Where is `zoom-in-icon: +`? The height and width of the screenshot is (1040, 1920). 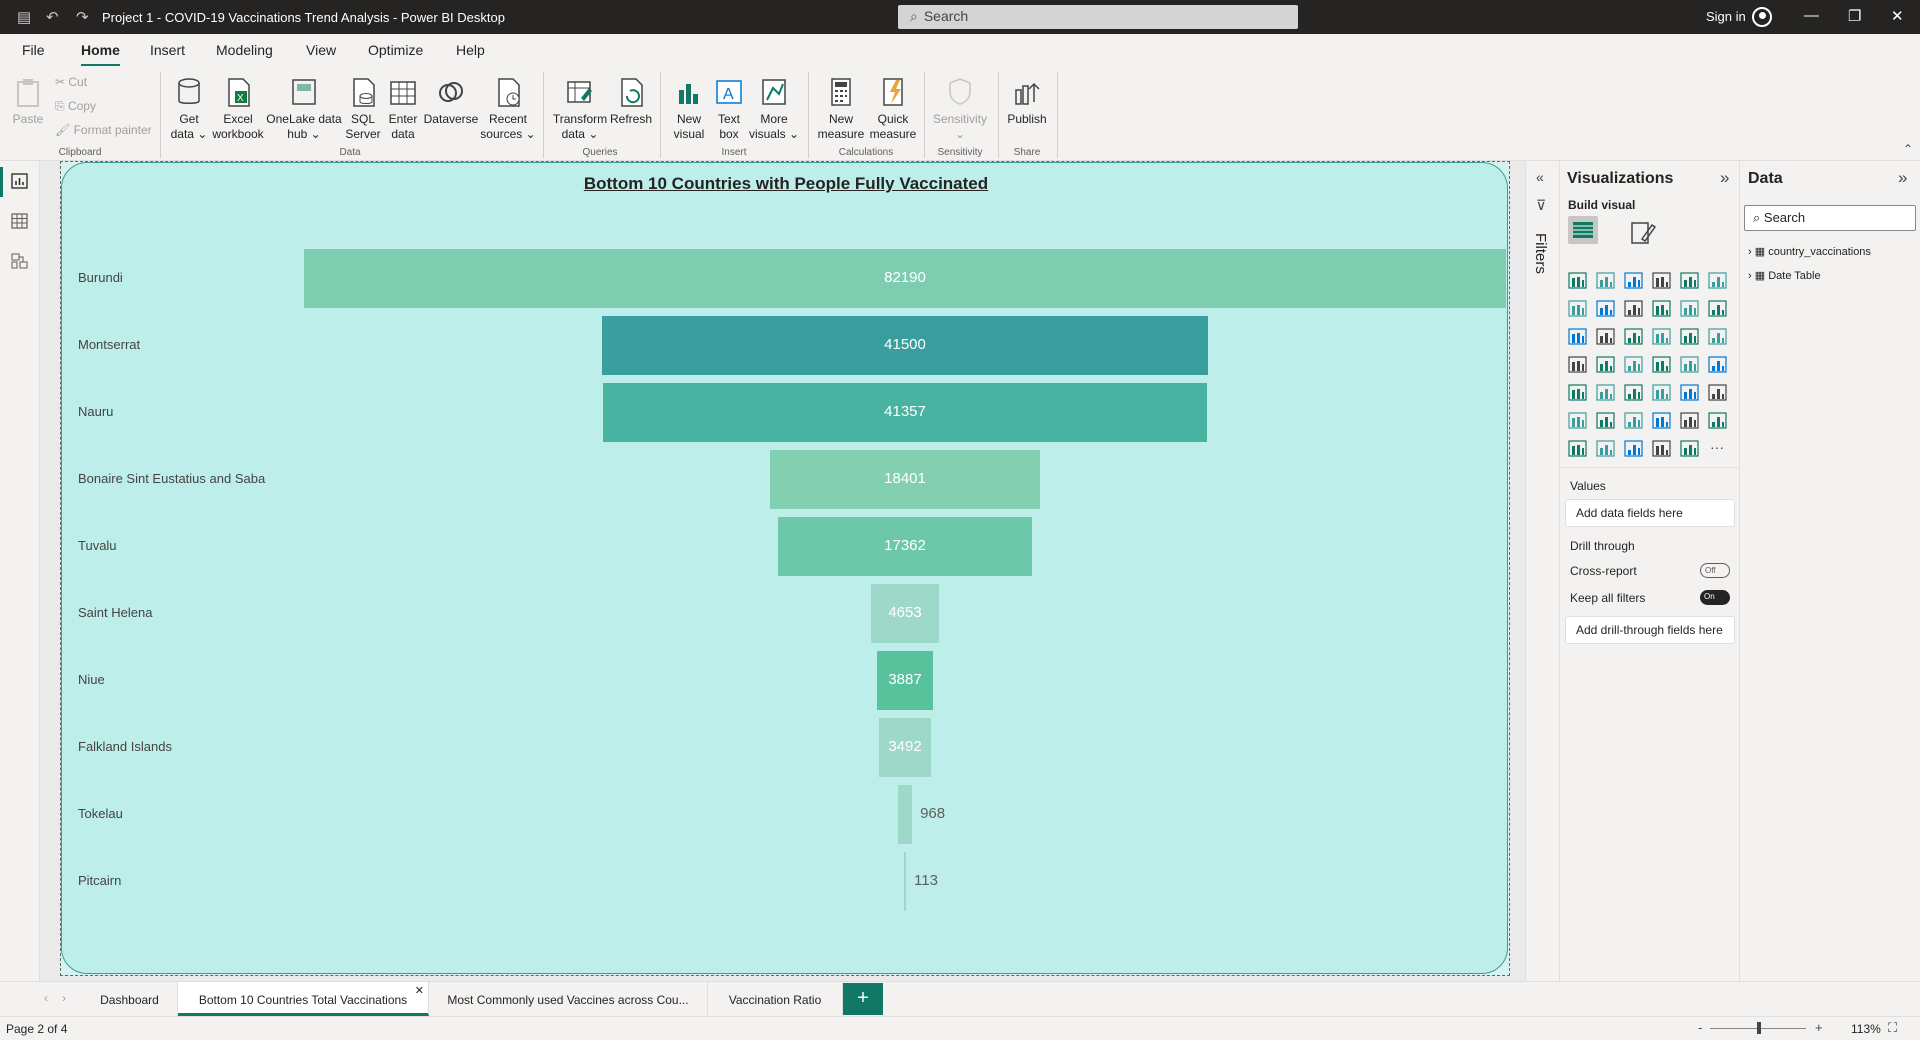 zoom-in-icon: + is located at coordinates (1819, 1027).